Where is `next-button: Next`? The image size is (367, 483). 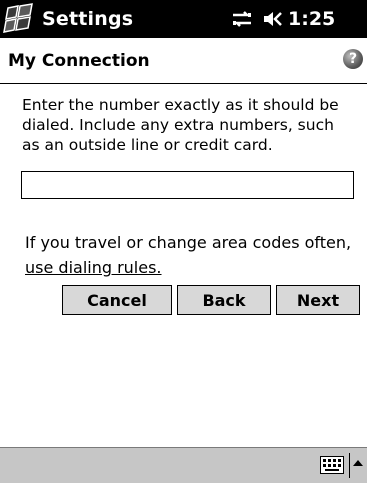
next-button: Next is located at coordinates (318, 300).